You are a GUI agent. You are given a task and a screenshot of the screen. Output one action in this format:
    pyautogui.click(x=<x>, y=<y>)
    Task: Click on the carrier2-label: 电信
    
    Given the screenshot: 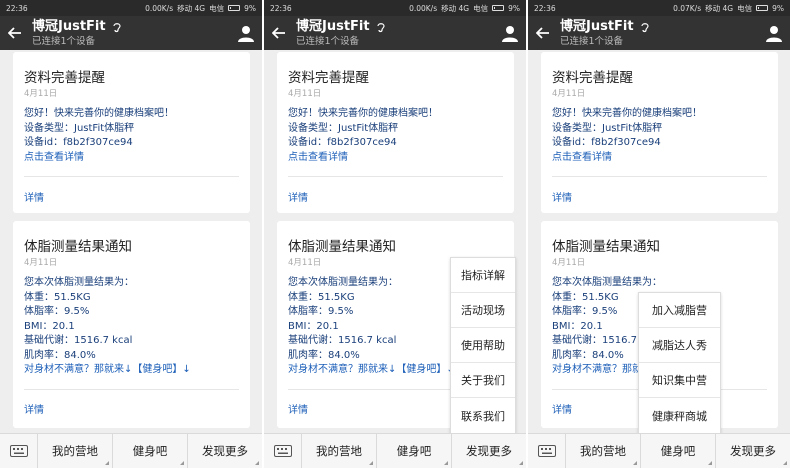 What is the action you would take?
    pyautogui.click(x=217, y=8)
    